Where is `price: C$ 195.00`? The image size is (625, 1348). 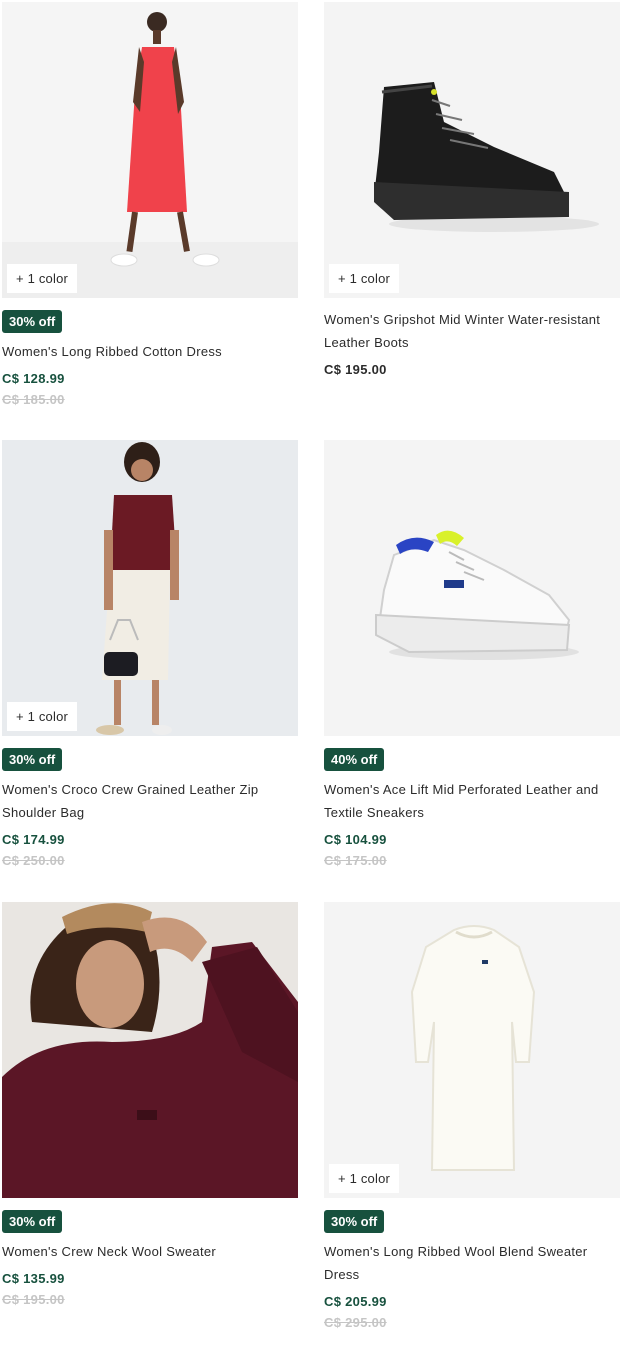
price: C$ 195.00 is located at coordinates (355, 369).